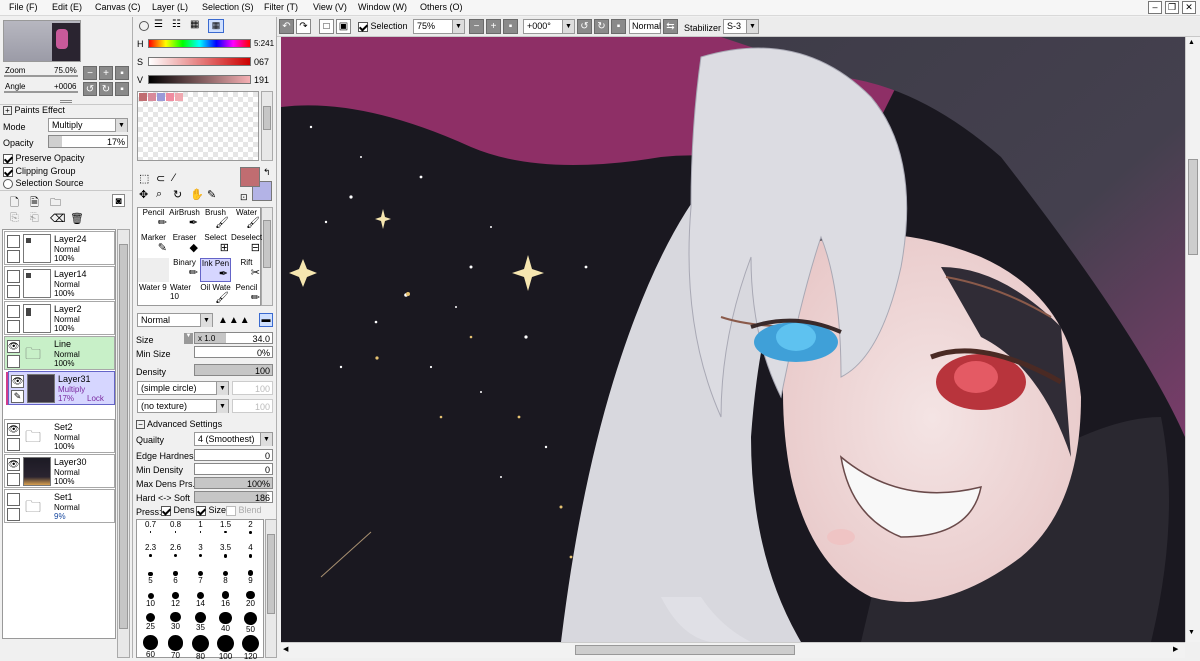 The width and height of the screenshot is (1200, 661). I want to click on zoom-slider, so click(41, 76).